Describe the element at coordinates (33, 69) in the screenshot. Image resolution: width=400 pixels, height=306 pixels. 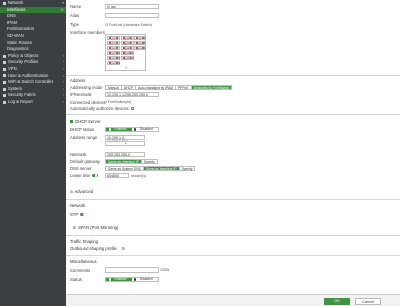
I see `sidebar-item-vpn: VPN ›` at that location.